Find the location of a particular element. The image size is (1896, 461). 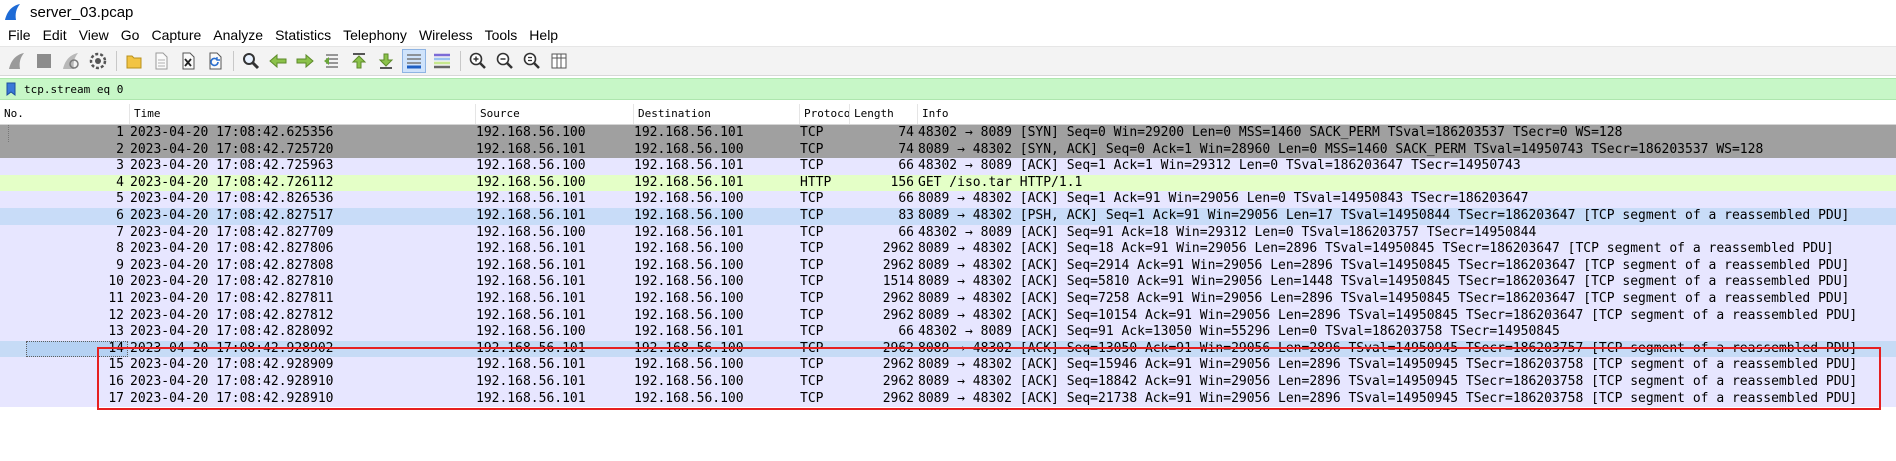

go-to-packet-button is located at coordinates (332, 61).